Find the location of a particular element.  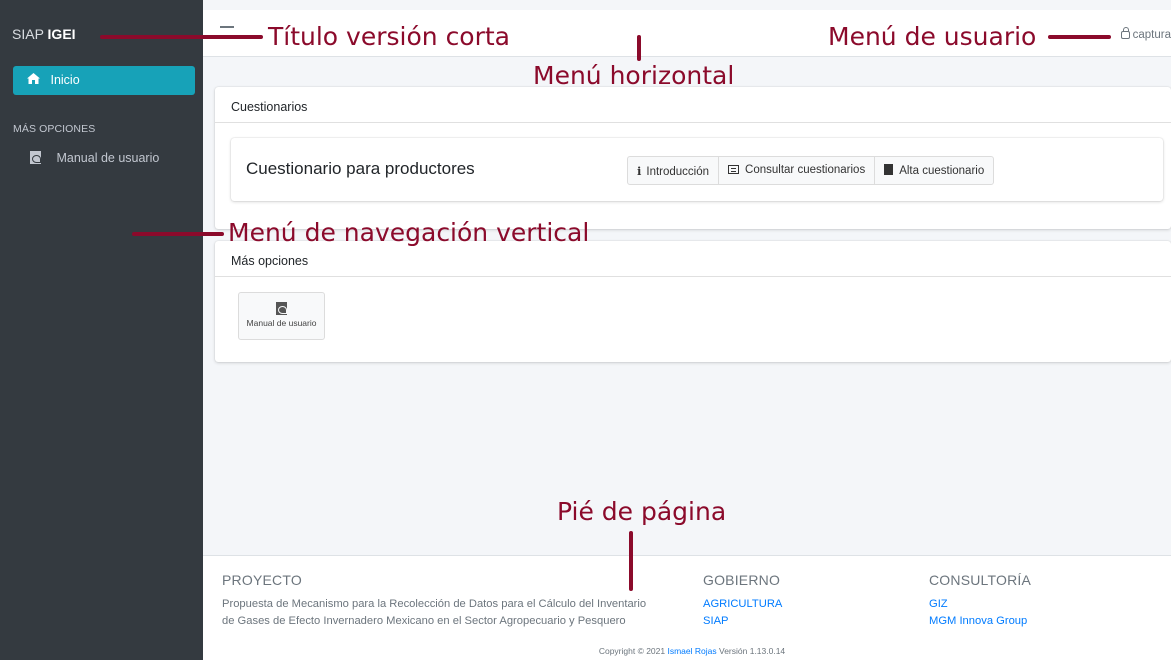

footer-gobierno: GOBIERNO AGRICULTURA SIAP is located at coordinates (742, 601).